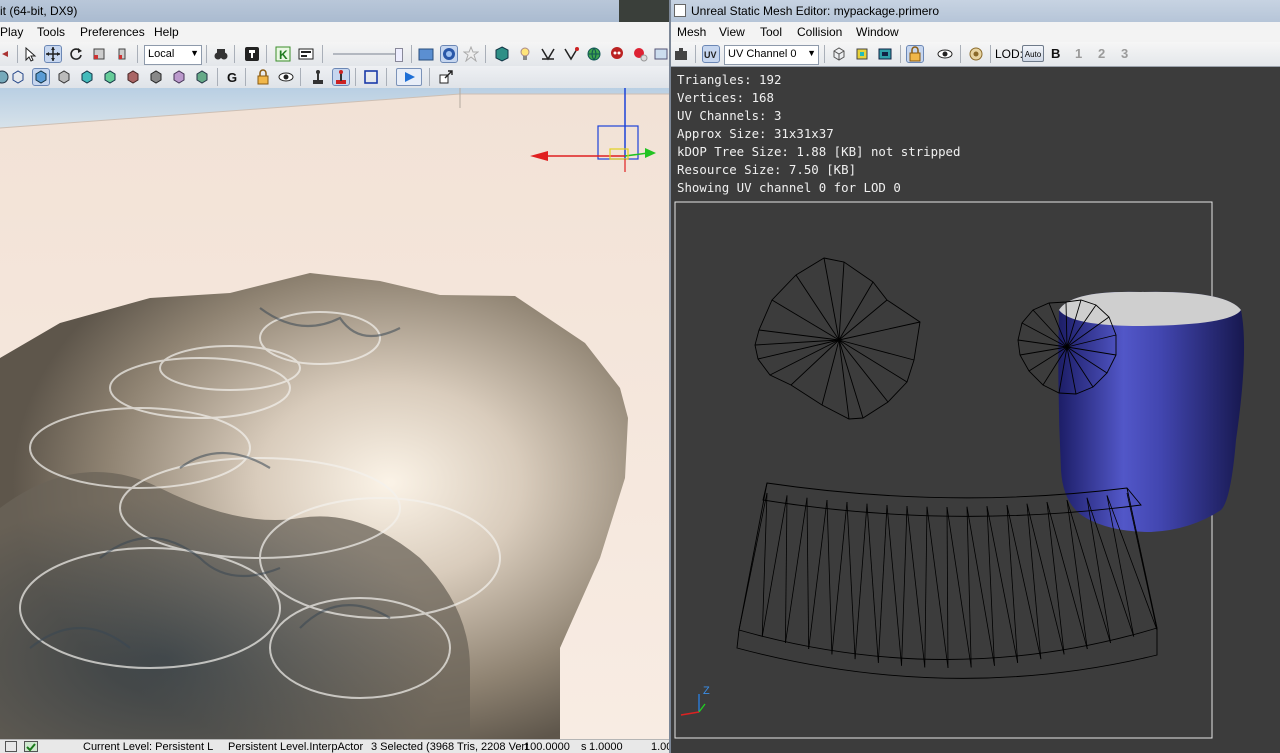  What do you see at coordinates (371, 77) in the screenshot?
I see `maximize-viewport-icon` at bounding box center [371, 77].